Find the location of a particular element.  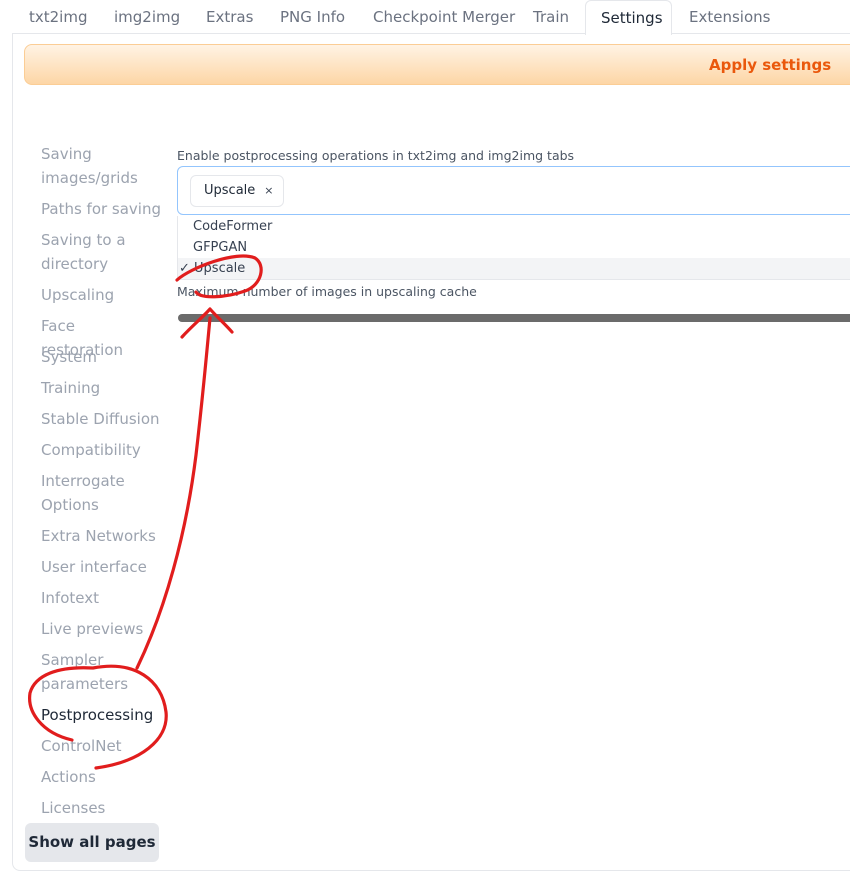

tab-settings: Settings is located at coordinates (628, 17).